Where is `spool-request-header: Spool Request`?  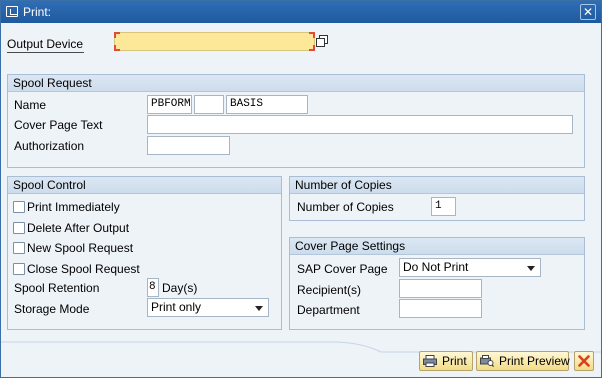 spool-request-header: Spool Request is located at coordinates (296, 83).